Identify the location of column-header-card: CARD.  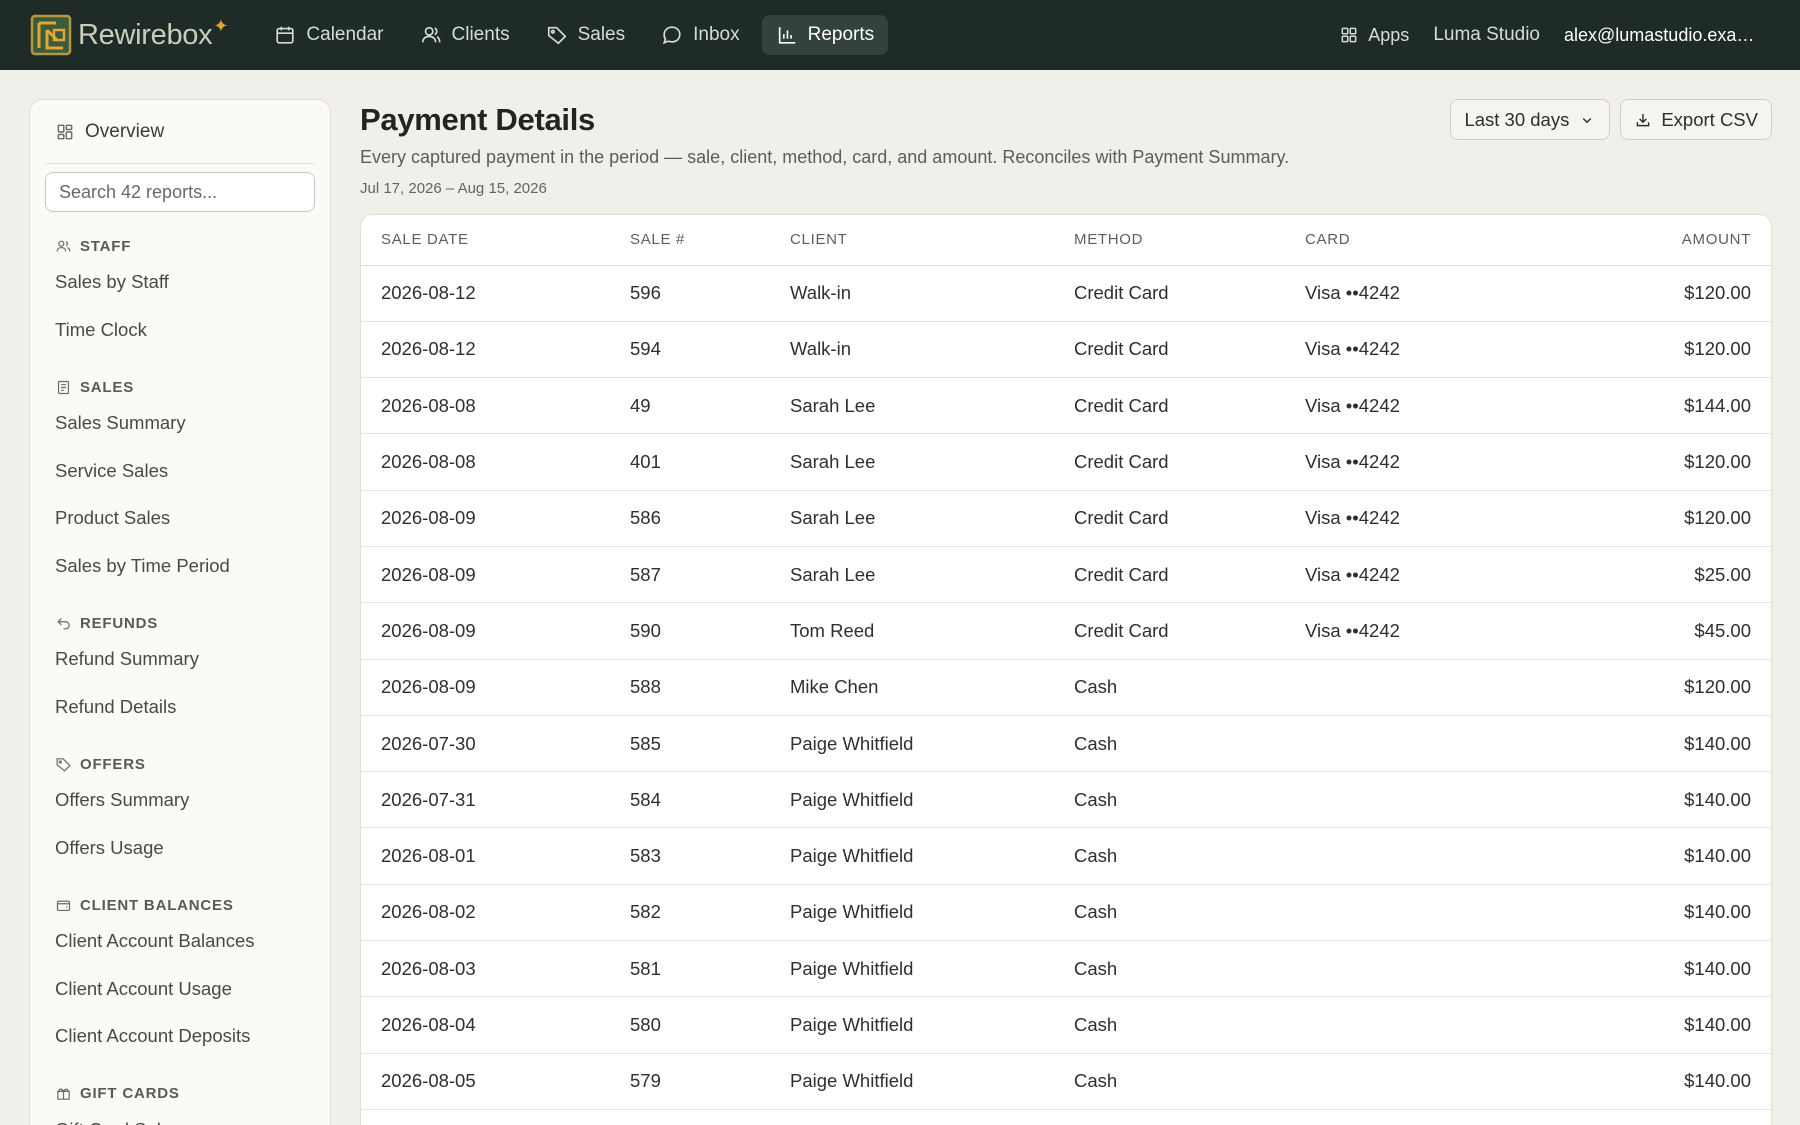
(1435, 240).